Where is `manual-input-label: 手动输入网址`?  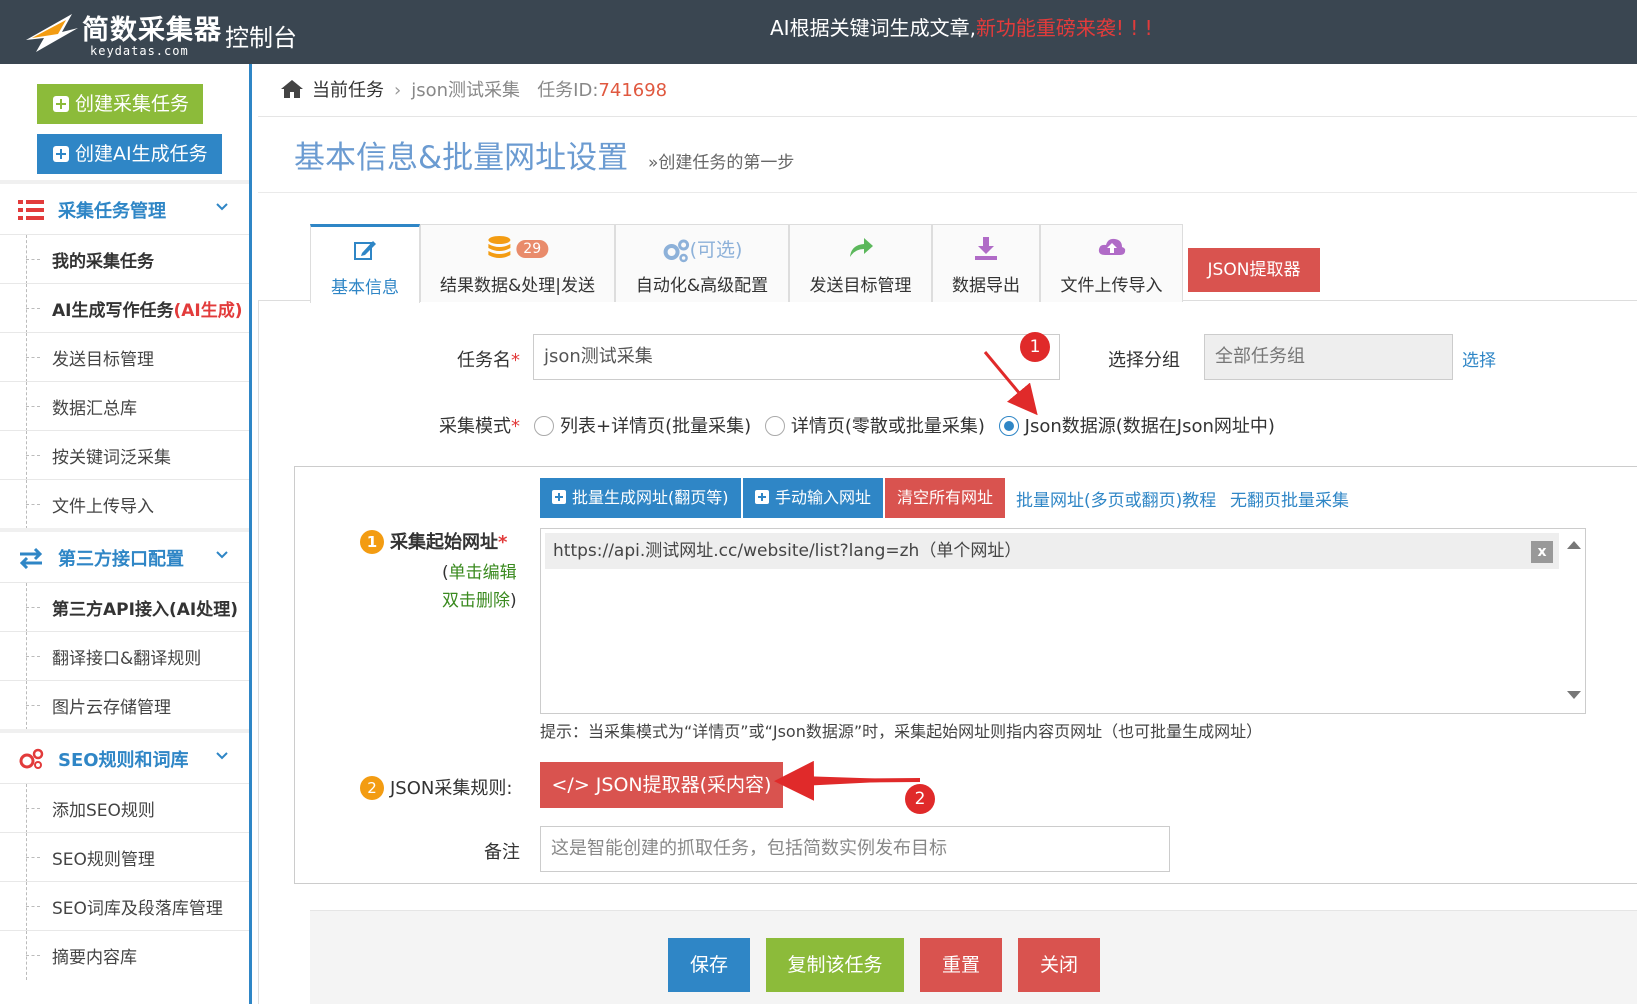 manual-input-label: 手动输入网址 is located at coordinates (823, 497).